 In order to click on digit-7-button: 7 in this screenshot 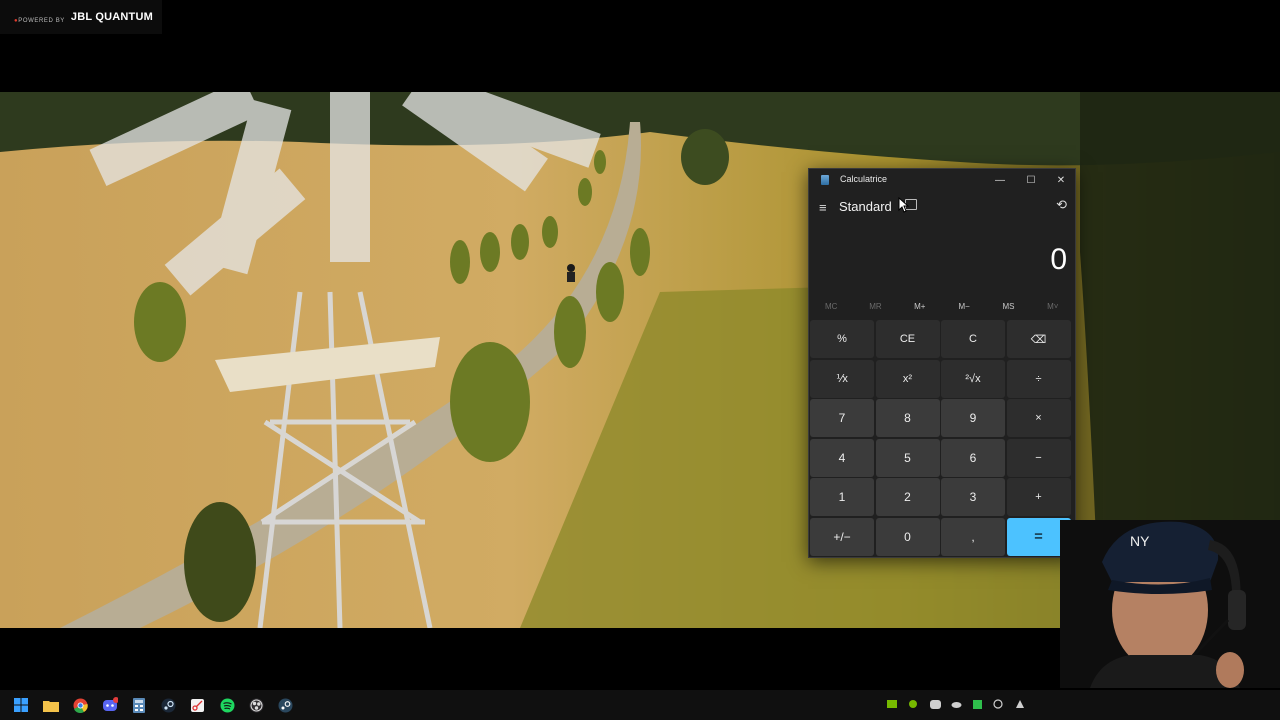, I will do `click(842, 418)`.